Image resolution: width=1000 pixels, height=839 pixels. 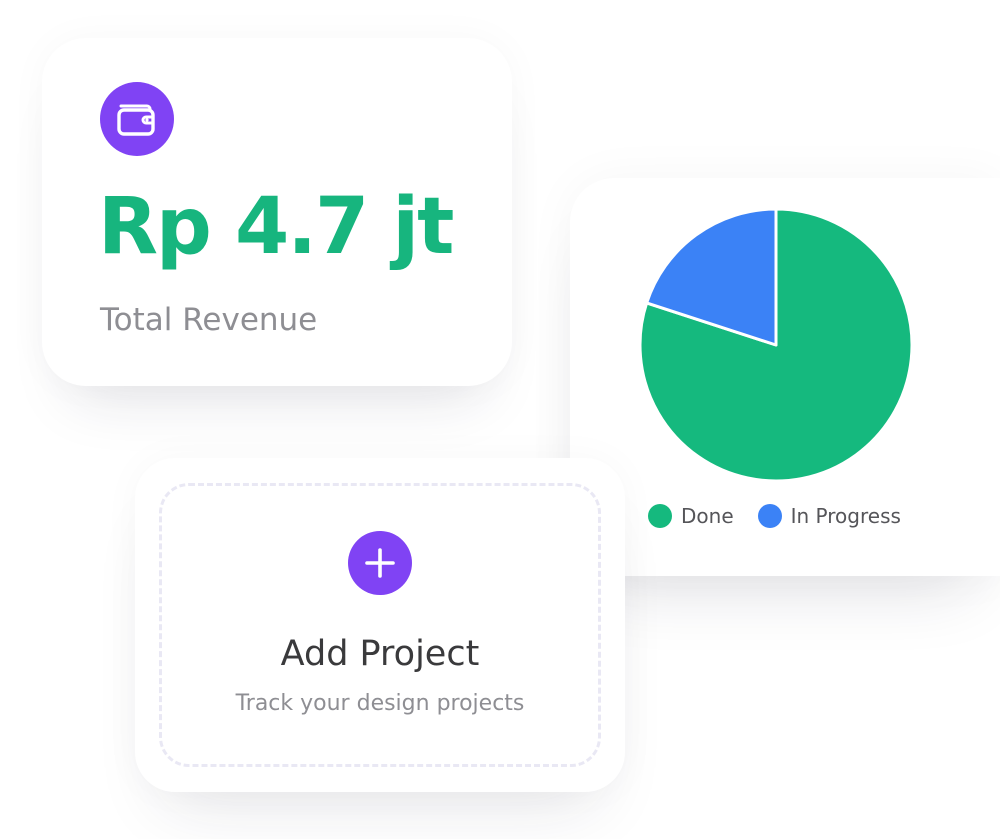 I want to click on chart-legend: Done In Progress, so click(x=786, y=516).